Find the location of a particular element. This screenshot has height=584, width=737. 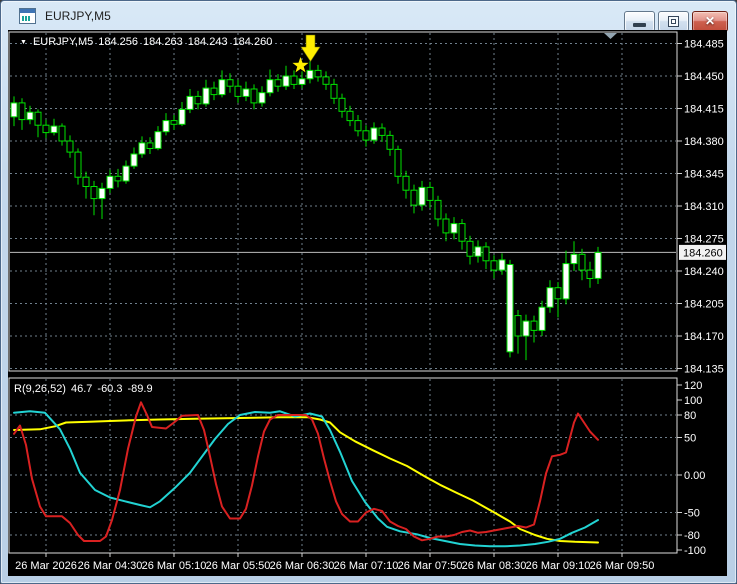

minimize-button is located at coordinates (639, 21).